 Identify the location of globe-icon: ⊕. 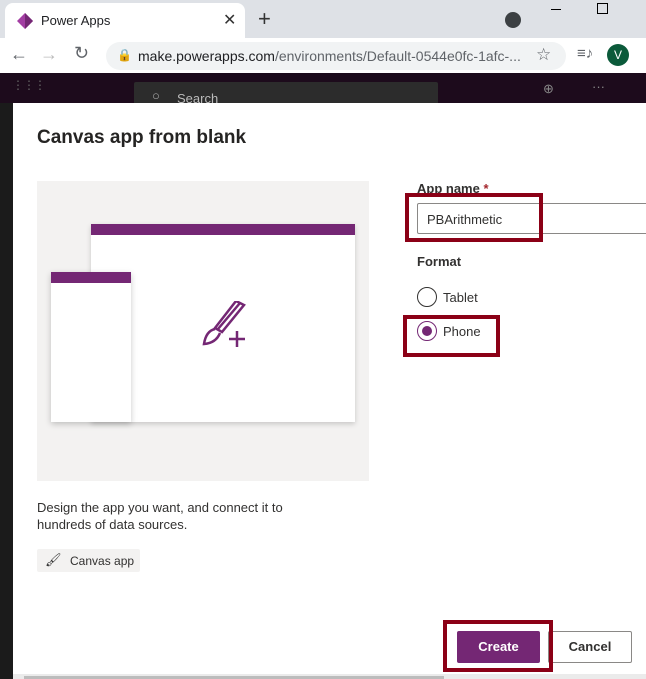
(548, 89).